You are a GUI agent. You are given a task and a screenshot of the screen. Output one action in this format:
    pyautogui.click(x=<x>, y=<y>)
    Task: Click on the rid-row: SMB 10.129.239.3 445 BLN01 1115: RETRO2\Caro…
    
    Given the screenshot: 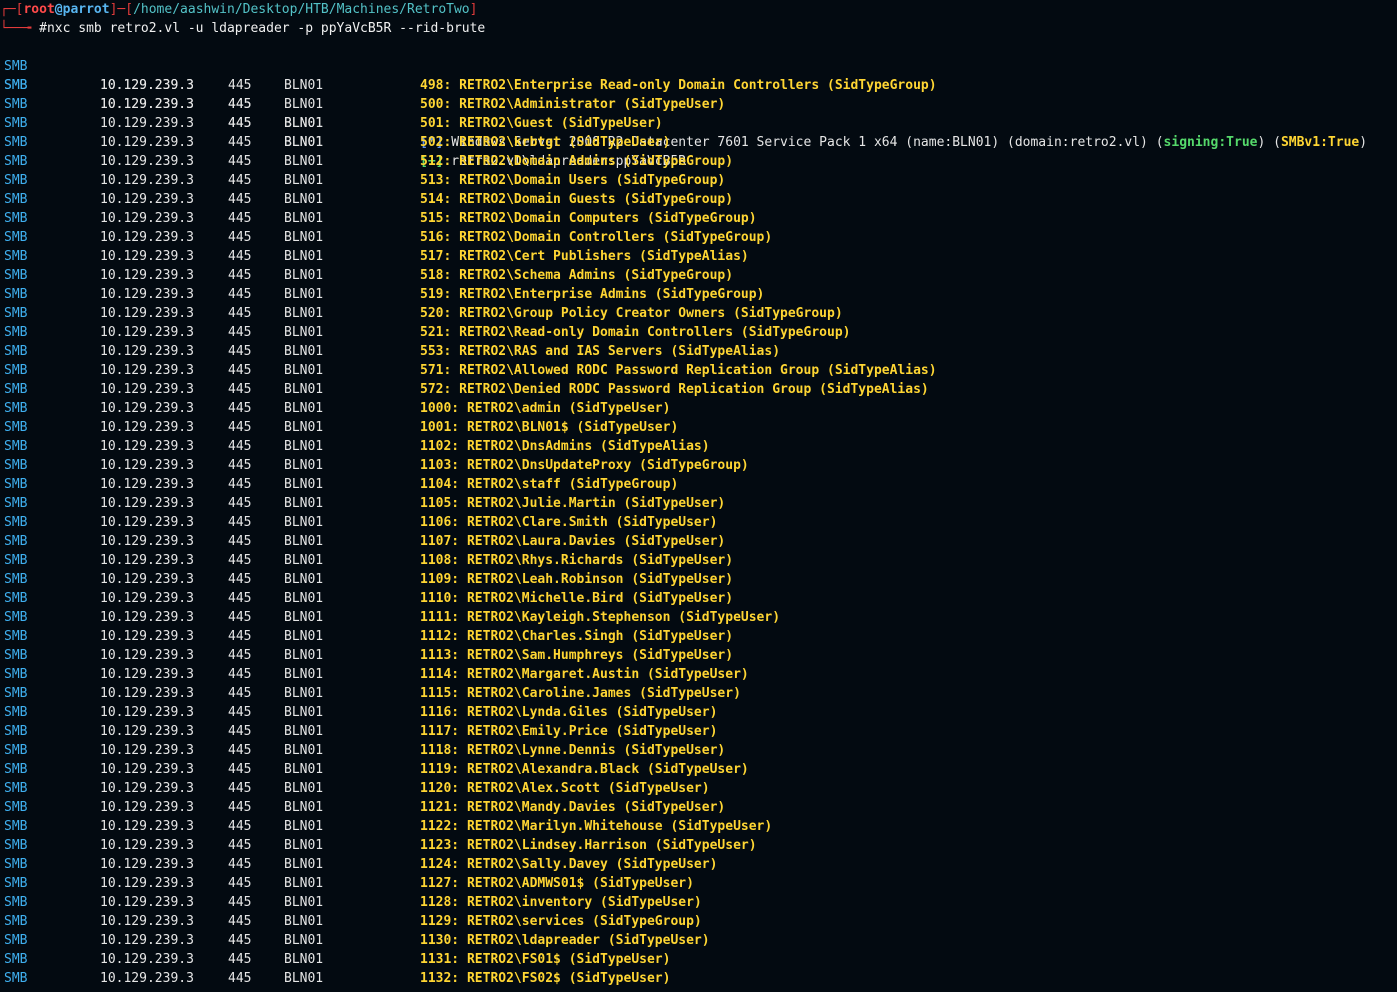 What is the action you would take?
    pyautogui.click(x=698, y=693)
    